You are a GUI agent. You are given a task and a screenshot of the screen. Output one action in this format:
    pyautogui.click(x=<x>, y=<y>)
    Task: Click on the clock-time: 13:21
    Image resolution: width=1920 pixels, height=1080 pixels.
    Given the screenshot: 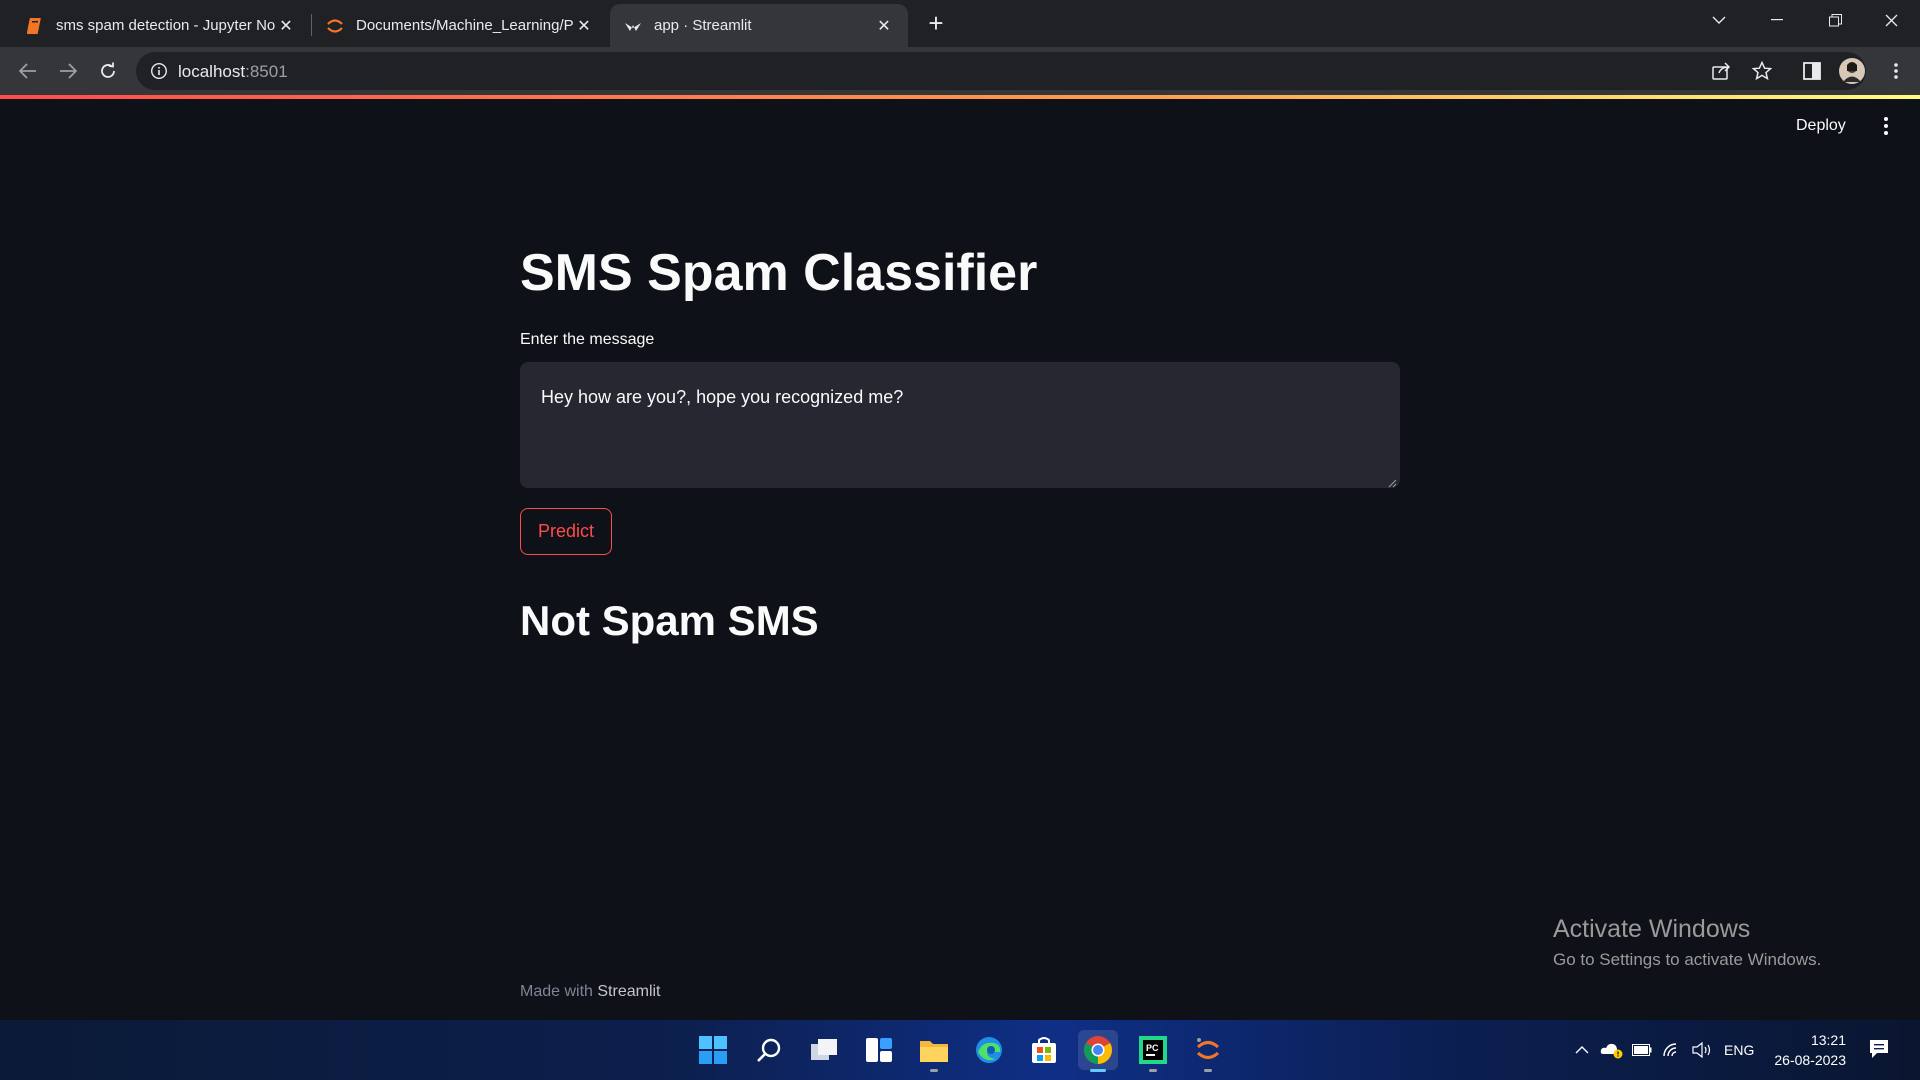 What is the action you would take?
    pyautogui.click(x=1828, y=1040)
    